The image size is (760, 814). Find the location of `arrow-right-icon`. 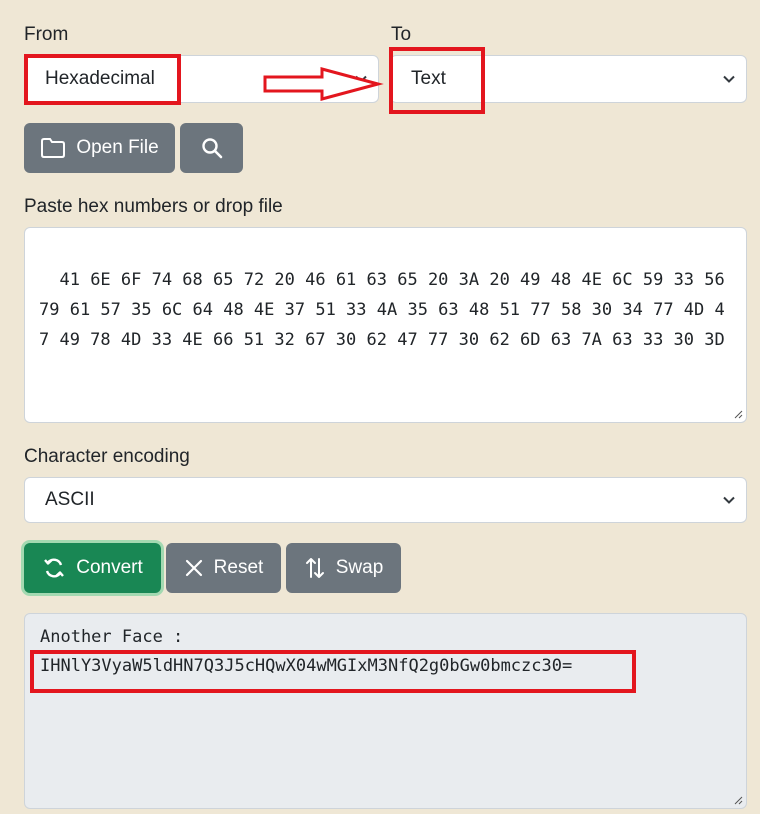

arrow-right-icon is located at coordinates (323, 84).